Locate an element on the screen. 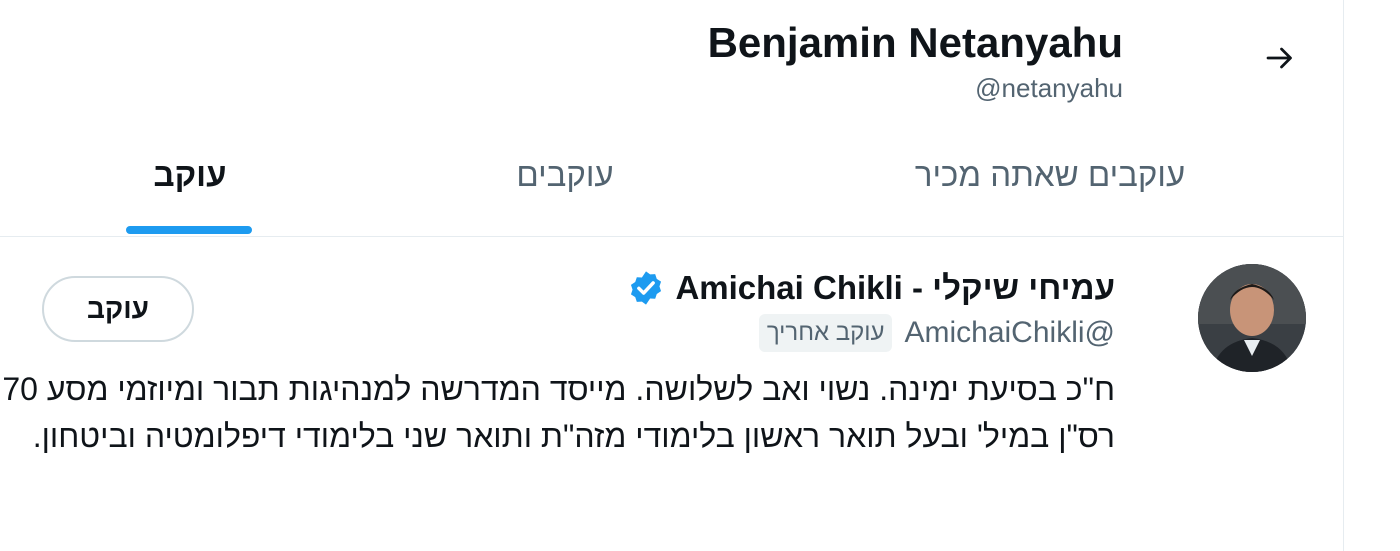 This screenshot has width=1400, height=551. user-name-row: עמיחי שיקלי - Amichai Chikli is located at coordinates (871, 288).